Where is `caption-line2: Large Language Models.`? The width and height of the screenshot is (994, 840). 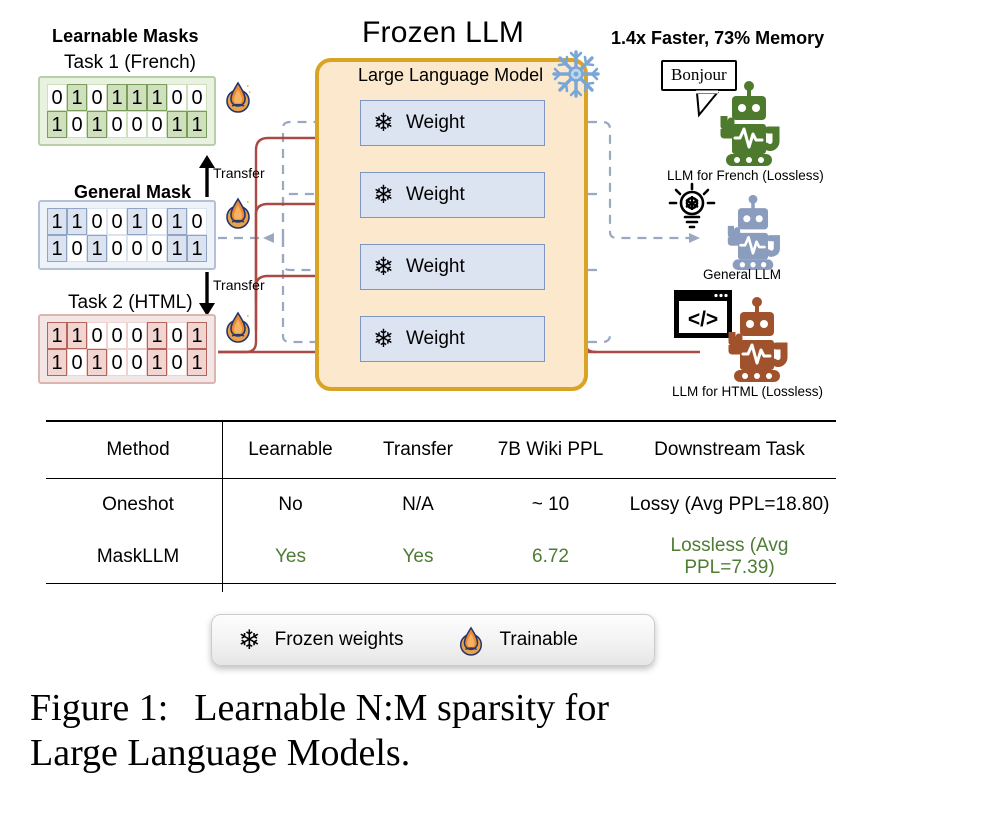
caption-line2: Large Language Models. is located at coordinates (220, 752).